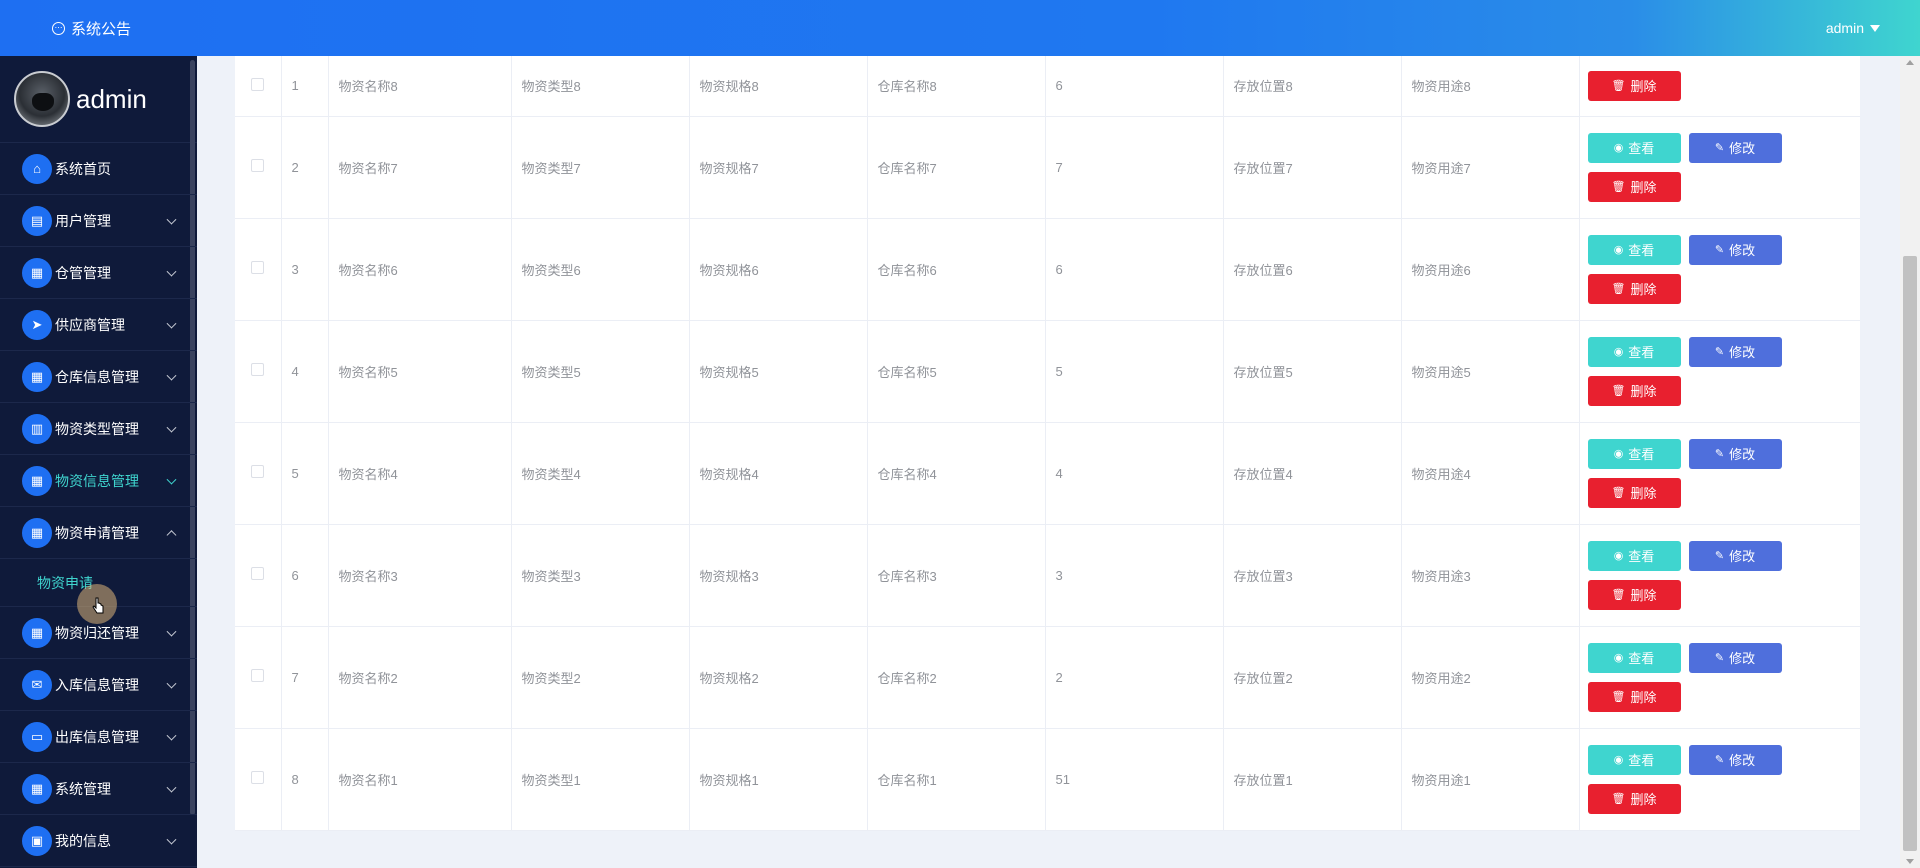 The image size is (1920, 868). Describe the element at coordinates (420, 167) in the screenshot. I see `cell-name: 物资名称7` at that location.